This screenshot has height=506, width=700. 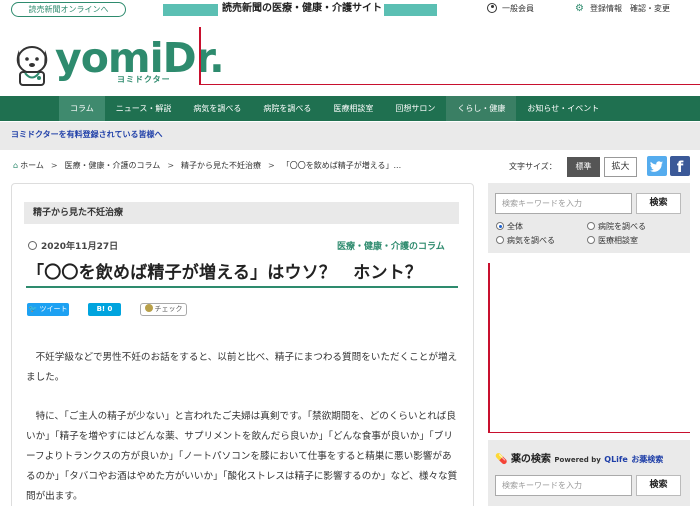 What do you see at coordinates (629, 8) in the screenshot?
I see `account-label: 登録情報 確認・変更` at bounding box center [629, 8].